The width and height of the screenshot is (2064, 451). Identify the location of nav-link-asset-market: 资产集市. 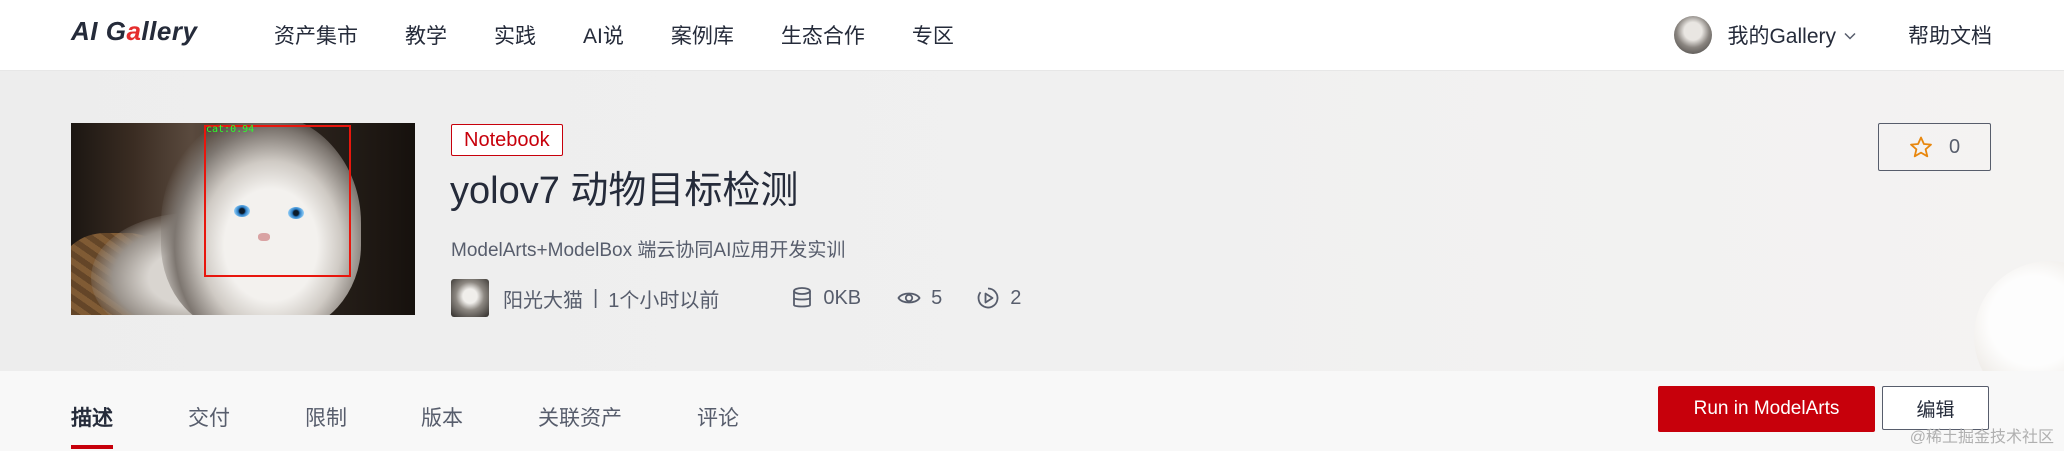
(316, 35).